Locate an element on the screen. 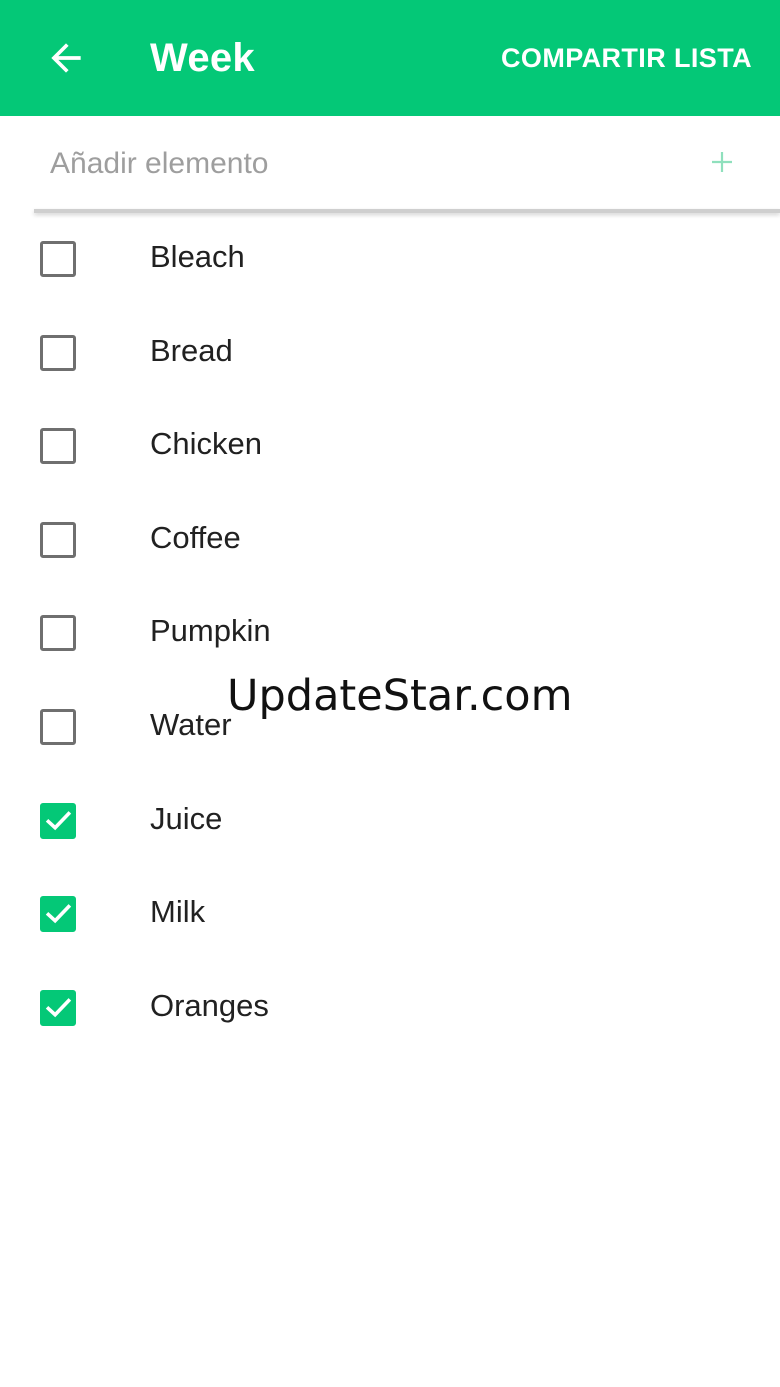 The height and width of the screenshot is (1387, 780). list-item: Chicken is located at coordinates (390, 445).